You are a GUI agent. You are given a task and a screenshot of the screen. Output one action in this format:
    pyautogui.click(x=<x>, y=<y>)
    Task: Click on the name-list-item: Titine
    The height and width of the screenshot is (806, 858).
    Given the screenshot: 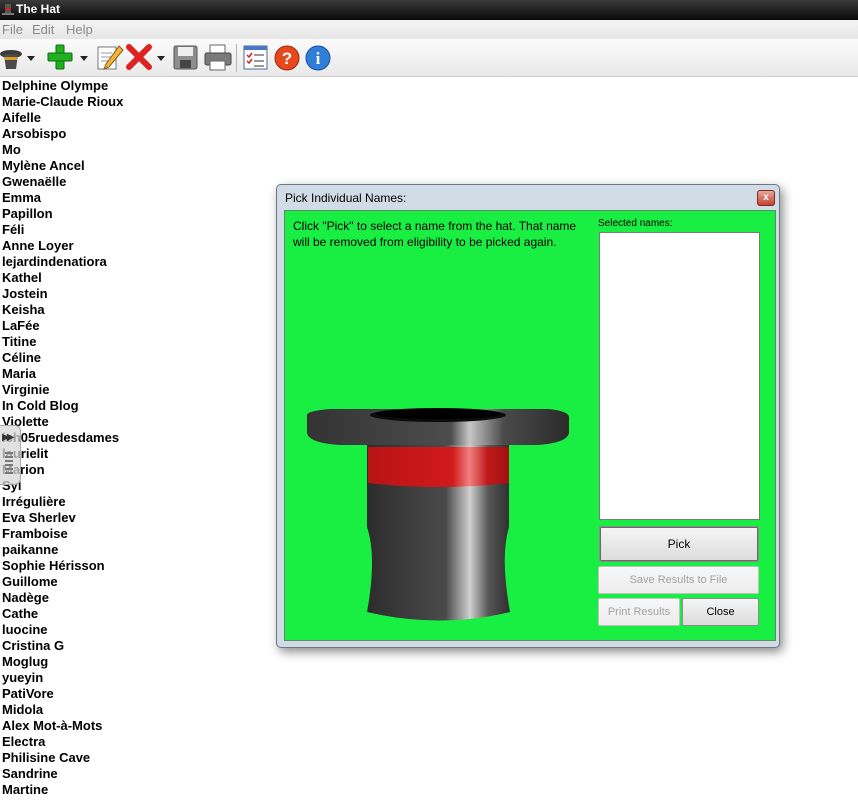 What is the action you would take?
    pyautogui.click(x=61, y=342)
    